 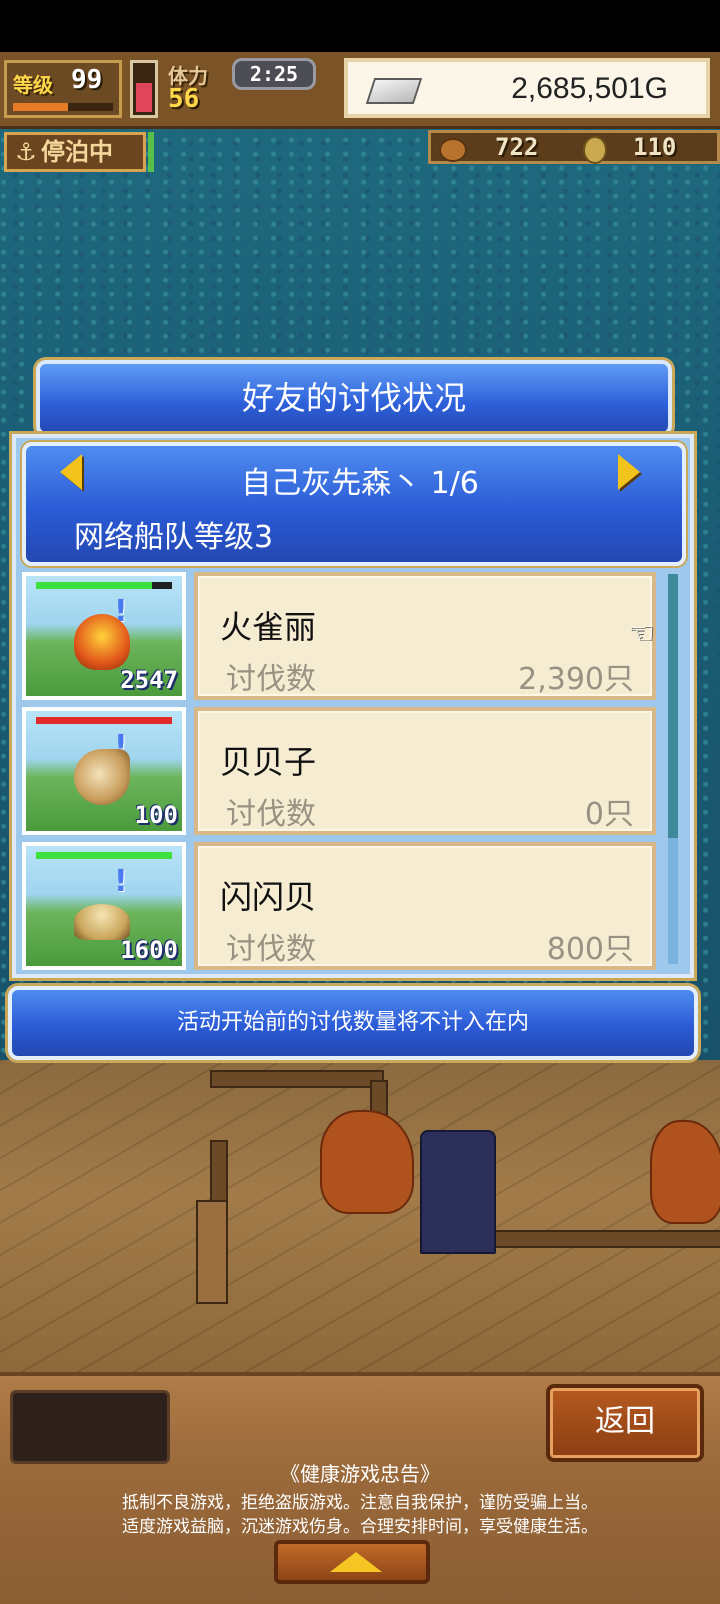 I want to click on level-value: 99, so click(x=87, y=80).